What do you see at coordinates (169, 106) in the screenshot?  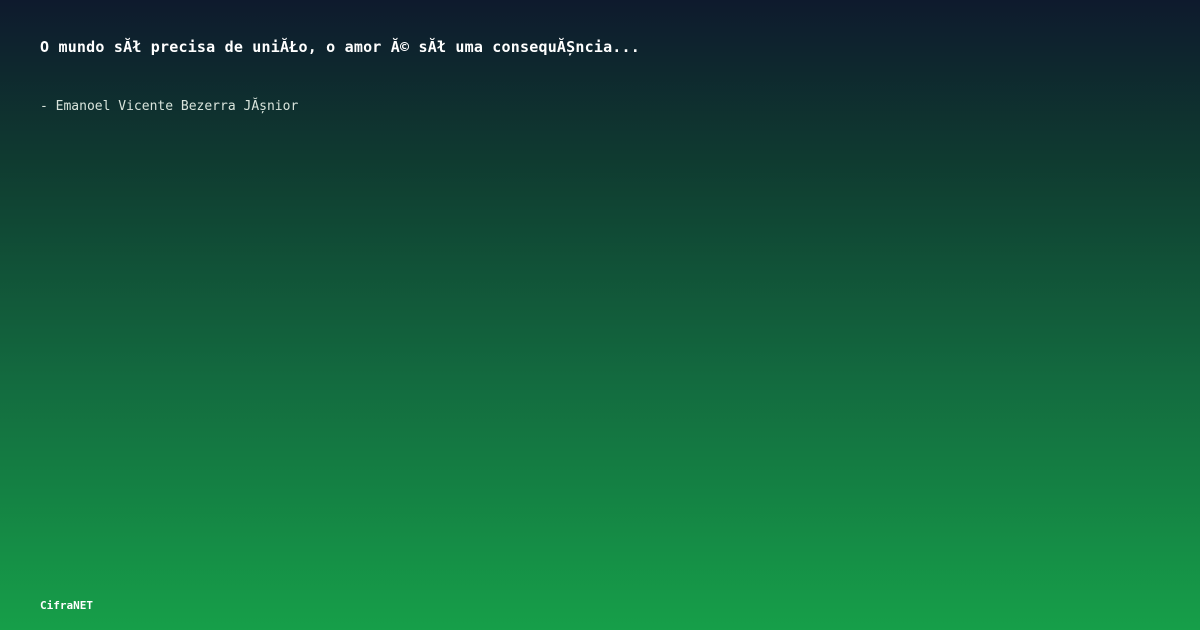 I see `quote-author: - Emanoel Vicente Bezerra JĂșnior` at bounding box center [169, 106].